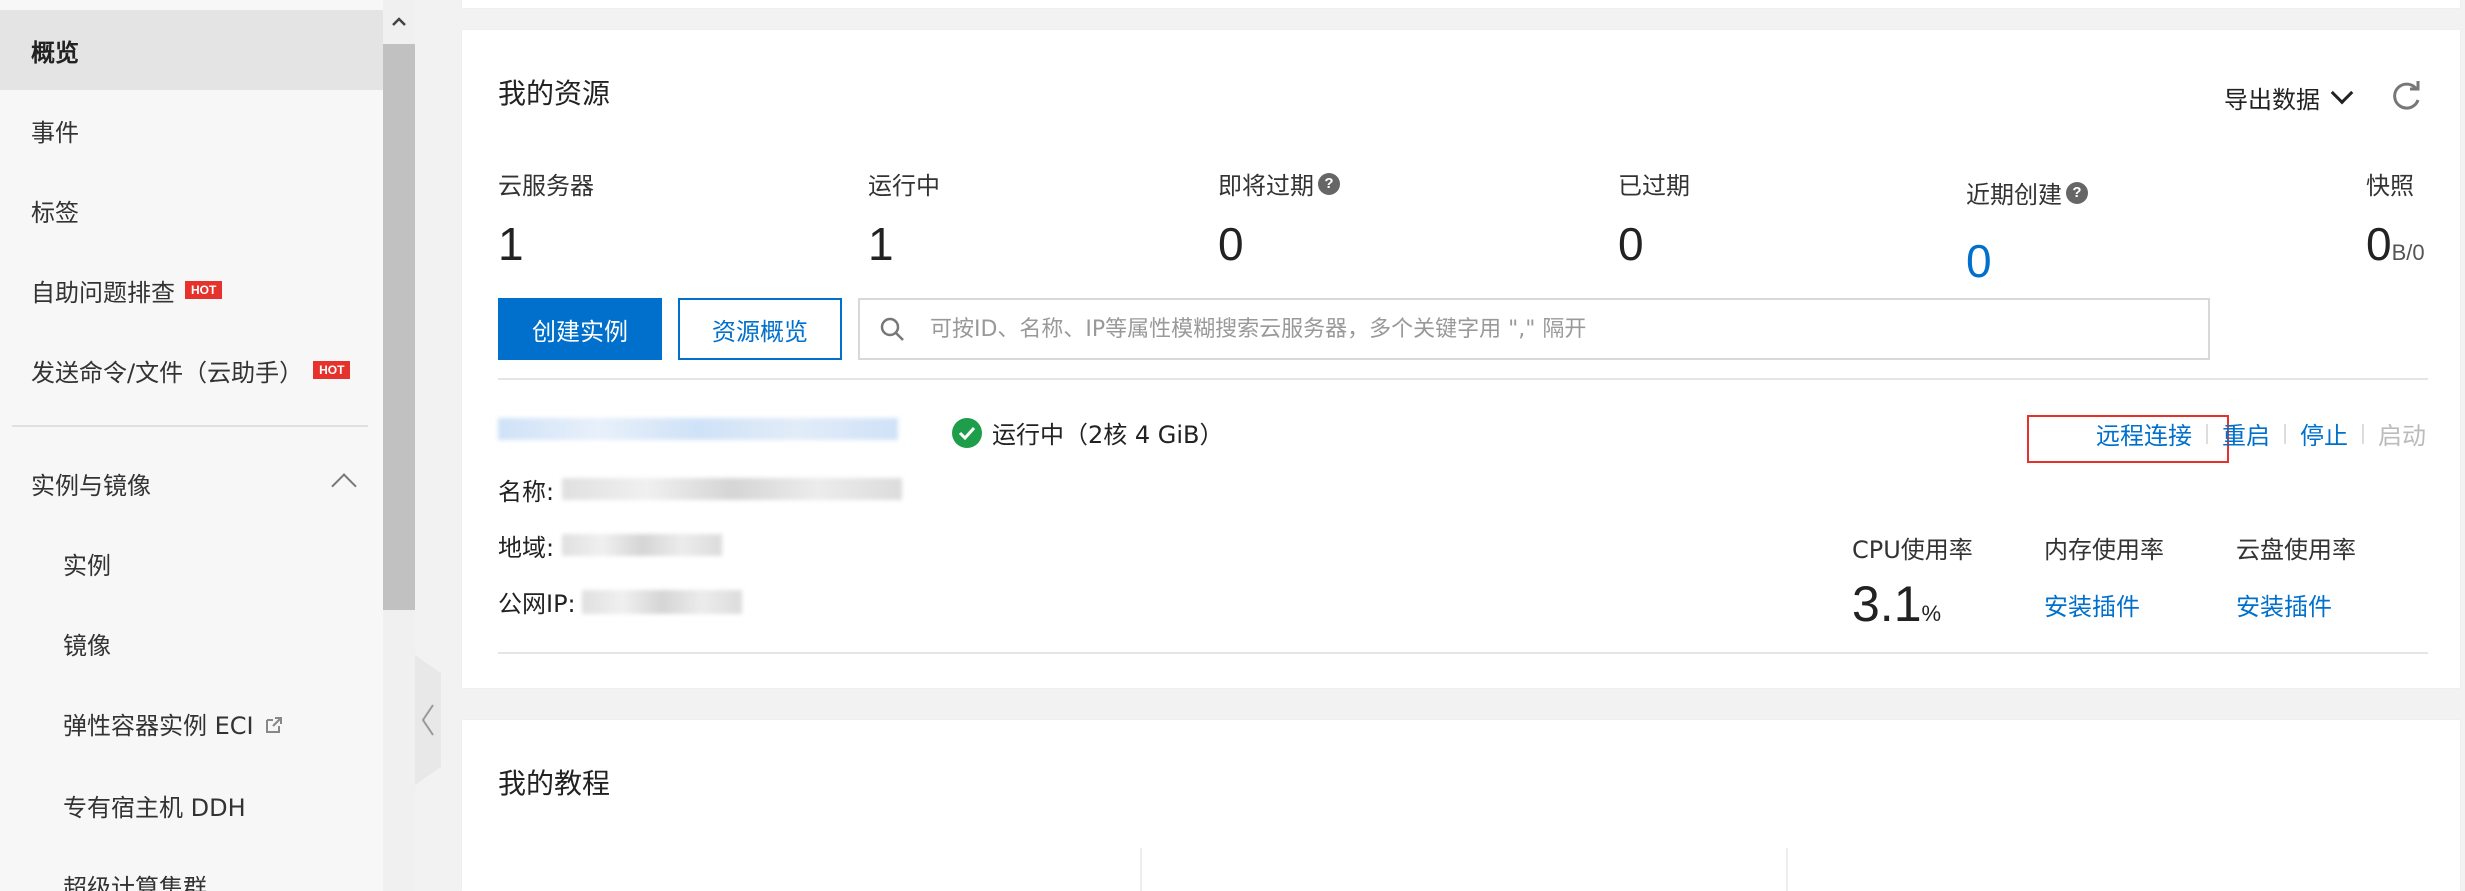  Describe the element at coordinates (87, 645) in the screenshot. I see `sidebar-item-label: 镜像` at that location.